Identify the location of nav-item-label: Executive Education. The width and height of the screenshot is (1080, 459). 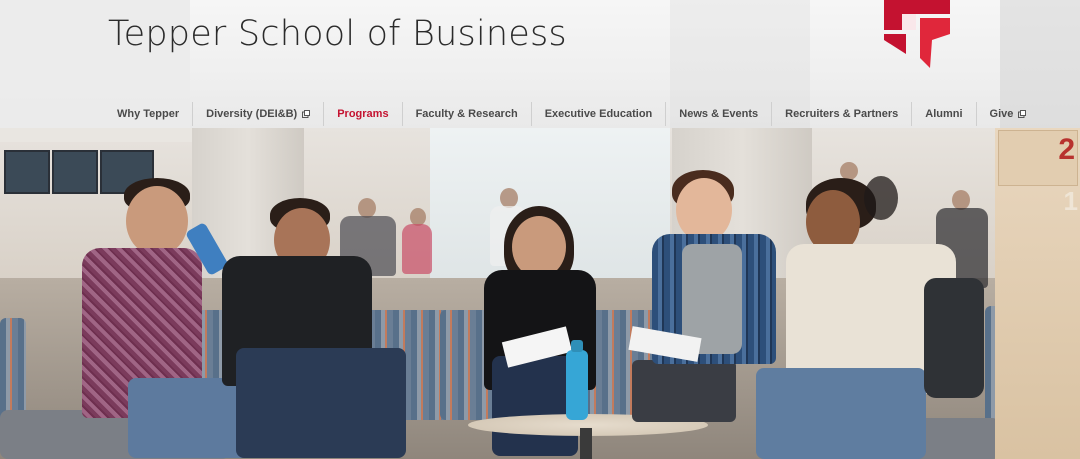
(598, 114).